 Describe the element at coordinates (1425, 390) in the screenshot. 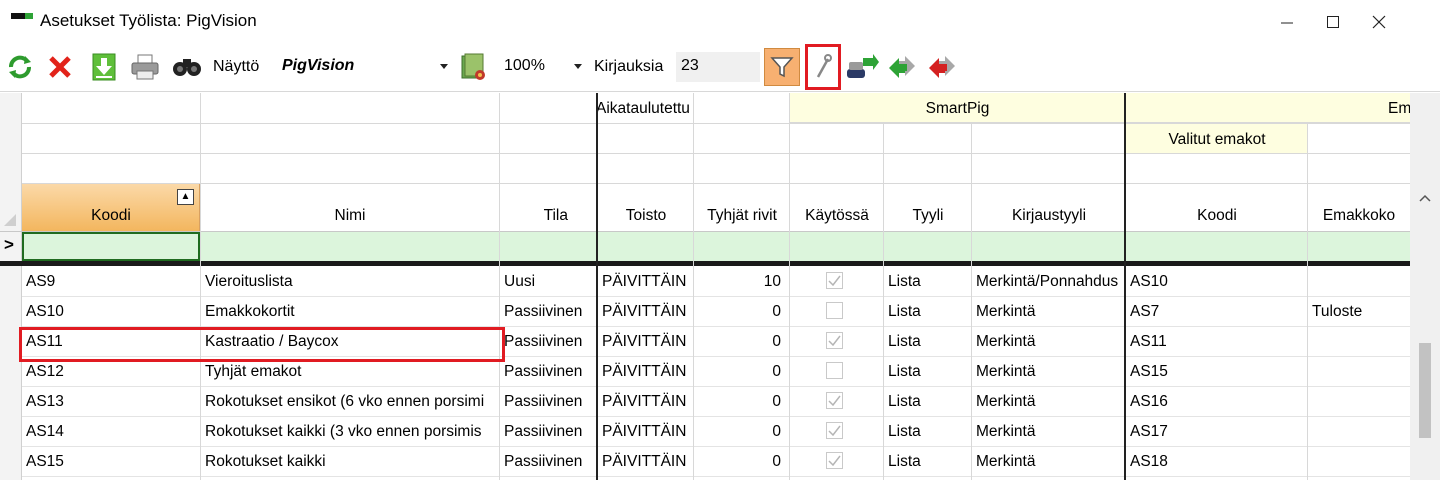

I see `scroll-thumb` at that location.